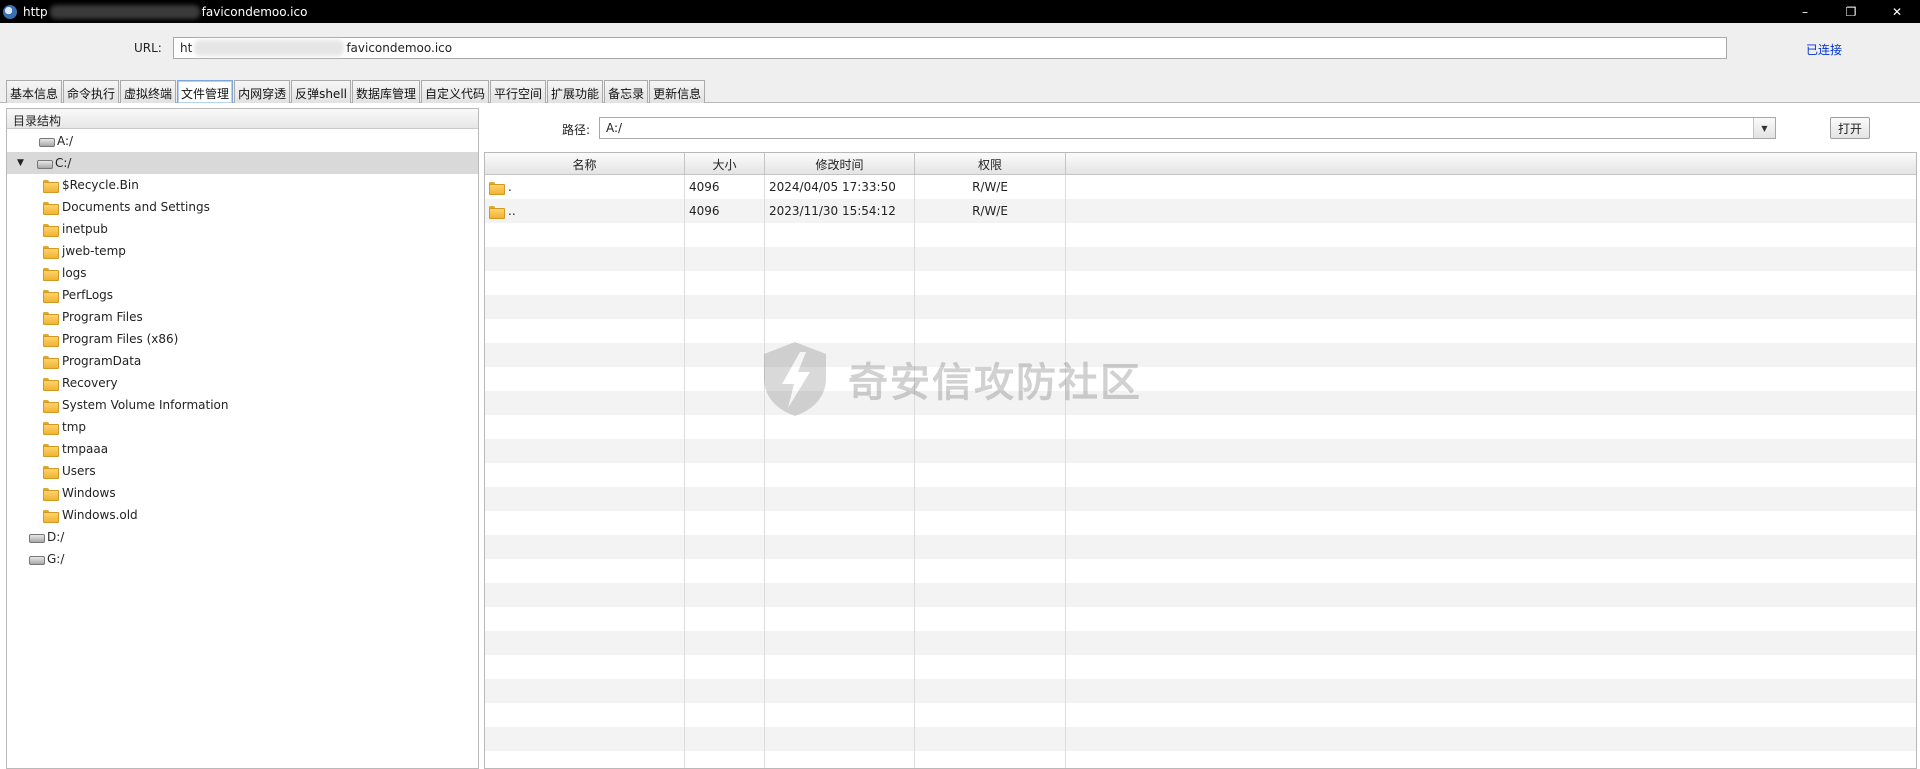 The width and height of the screenshot is (1920, 769). I want to click on tab-10: 备忘录, so click(626, 91).